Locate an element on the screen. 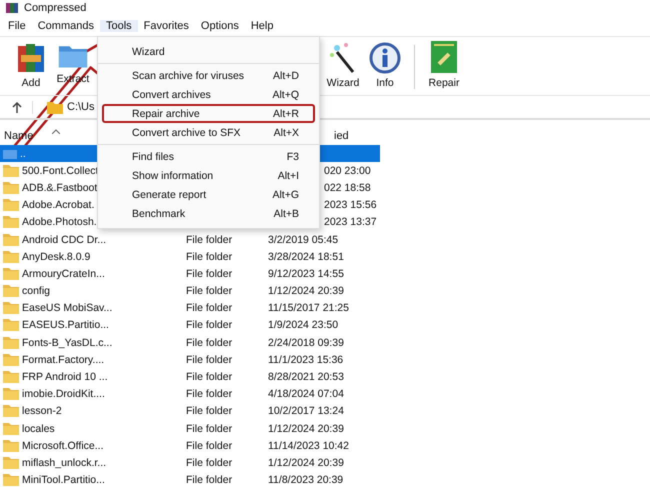 This screenshot has width=650, height=487. file-name: config is located at coordinates (36, 291).